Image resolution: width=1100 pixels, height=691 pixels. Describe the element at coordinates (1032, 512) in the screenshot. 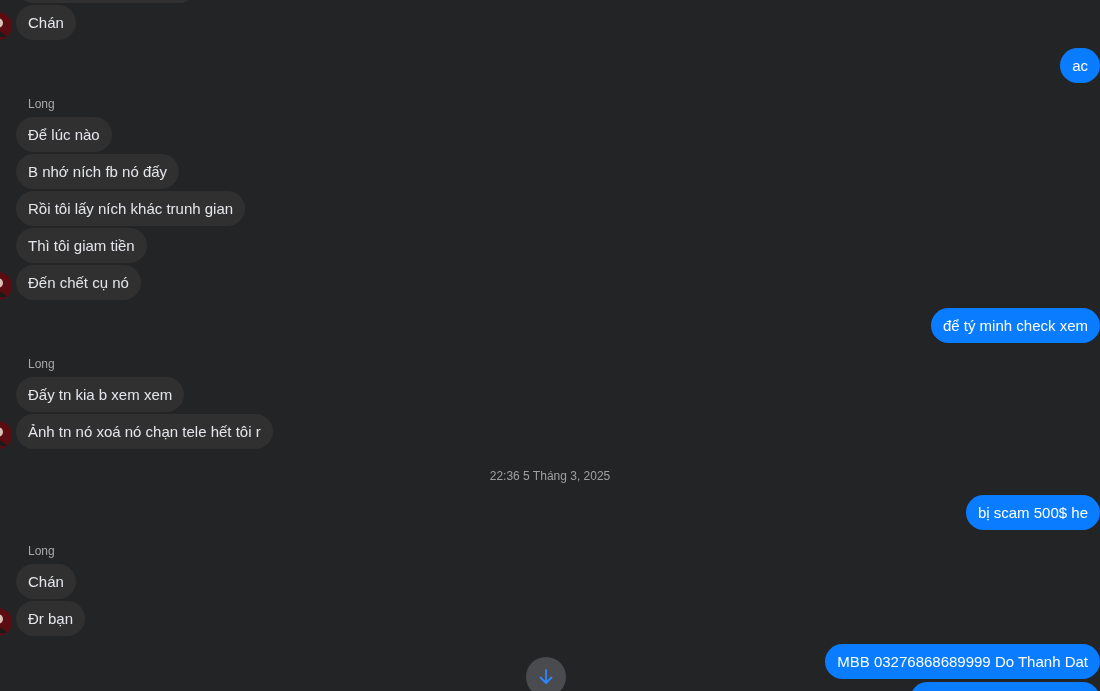

I see `message-bubble: bị scam 500$ he` at that location.